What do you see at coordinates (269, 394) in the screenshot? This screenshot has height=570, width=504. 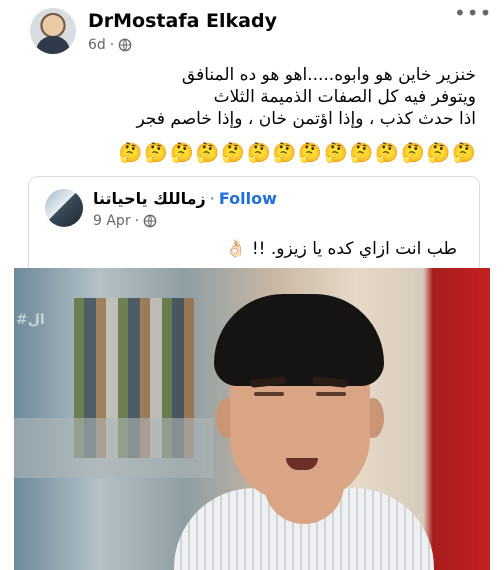 I see `left-eye` at bounding box center [269, 394].